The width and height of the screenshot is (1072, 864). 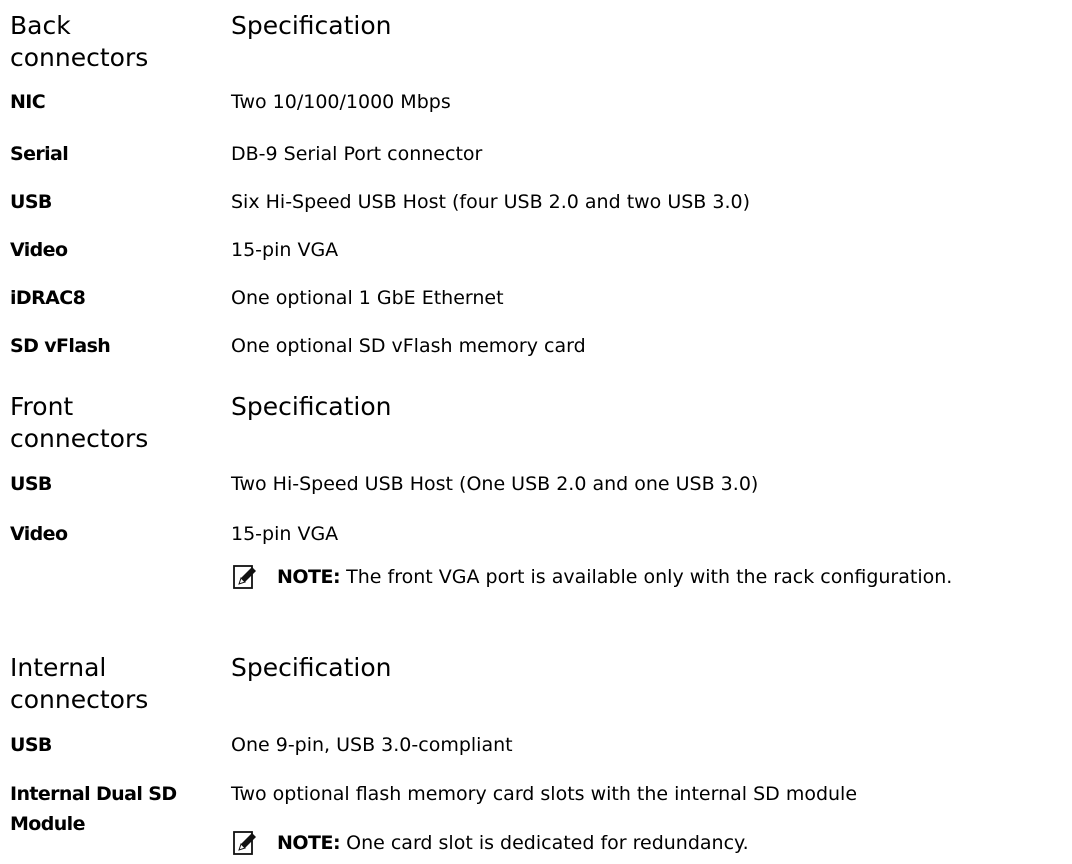 I want to click on row-label: Internal Dual SD Module, so click(x=93, y=809).